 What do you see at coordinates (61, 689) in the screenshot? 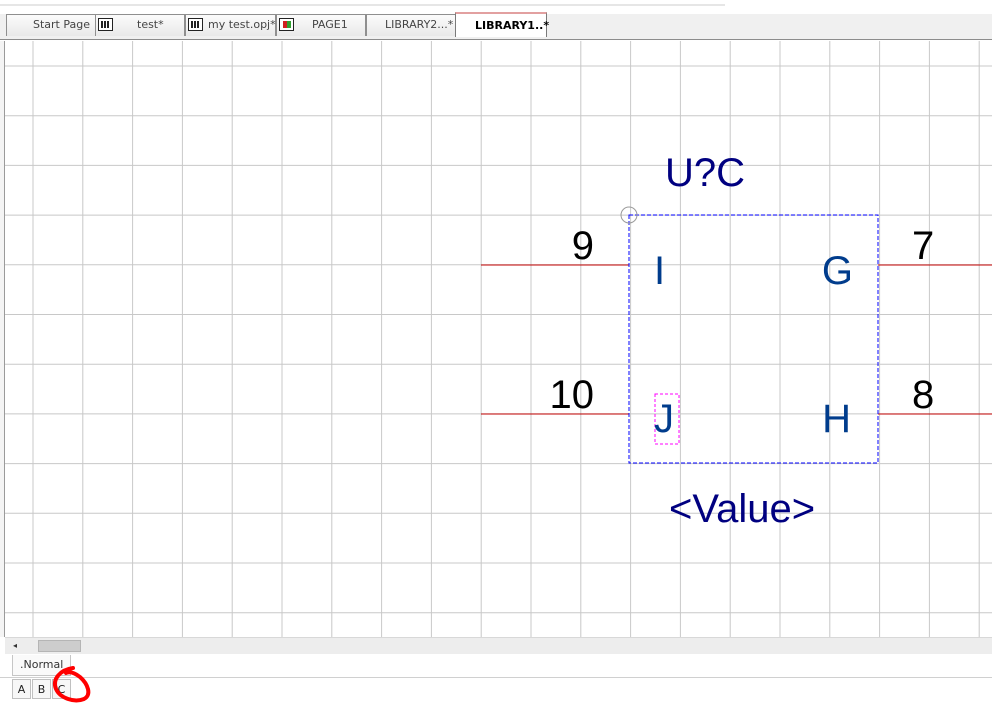
I see `page-tab-c: C` at bounding box center [61, 689].